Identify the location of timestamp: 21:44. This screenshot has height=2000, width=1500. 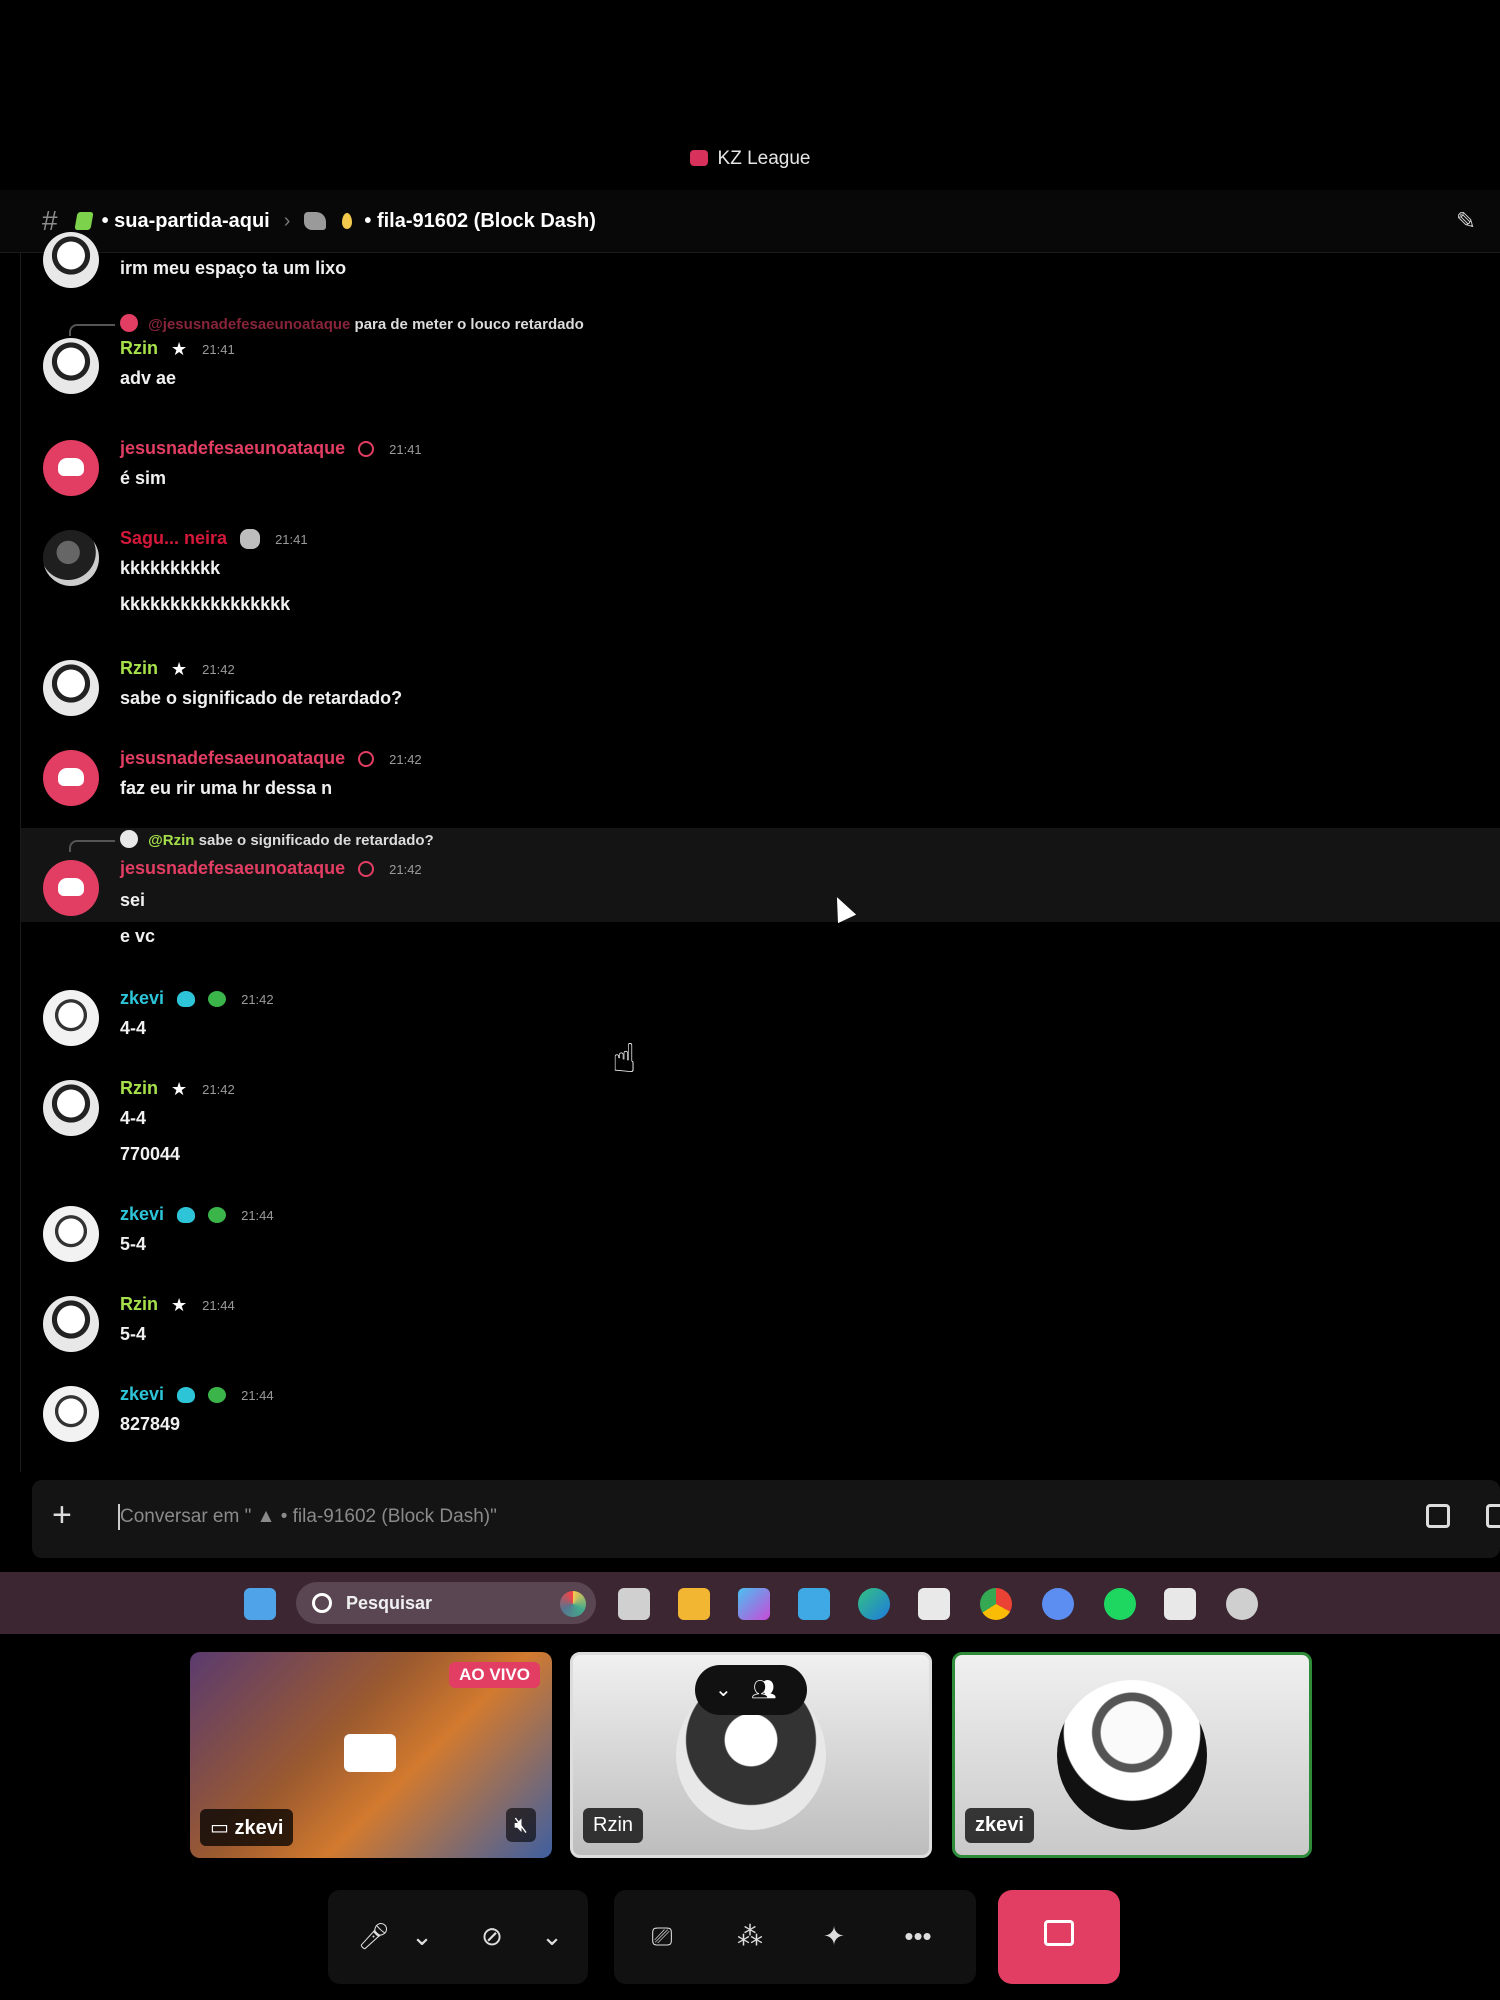
(218, 1305).